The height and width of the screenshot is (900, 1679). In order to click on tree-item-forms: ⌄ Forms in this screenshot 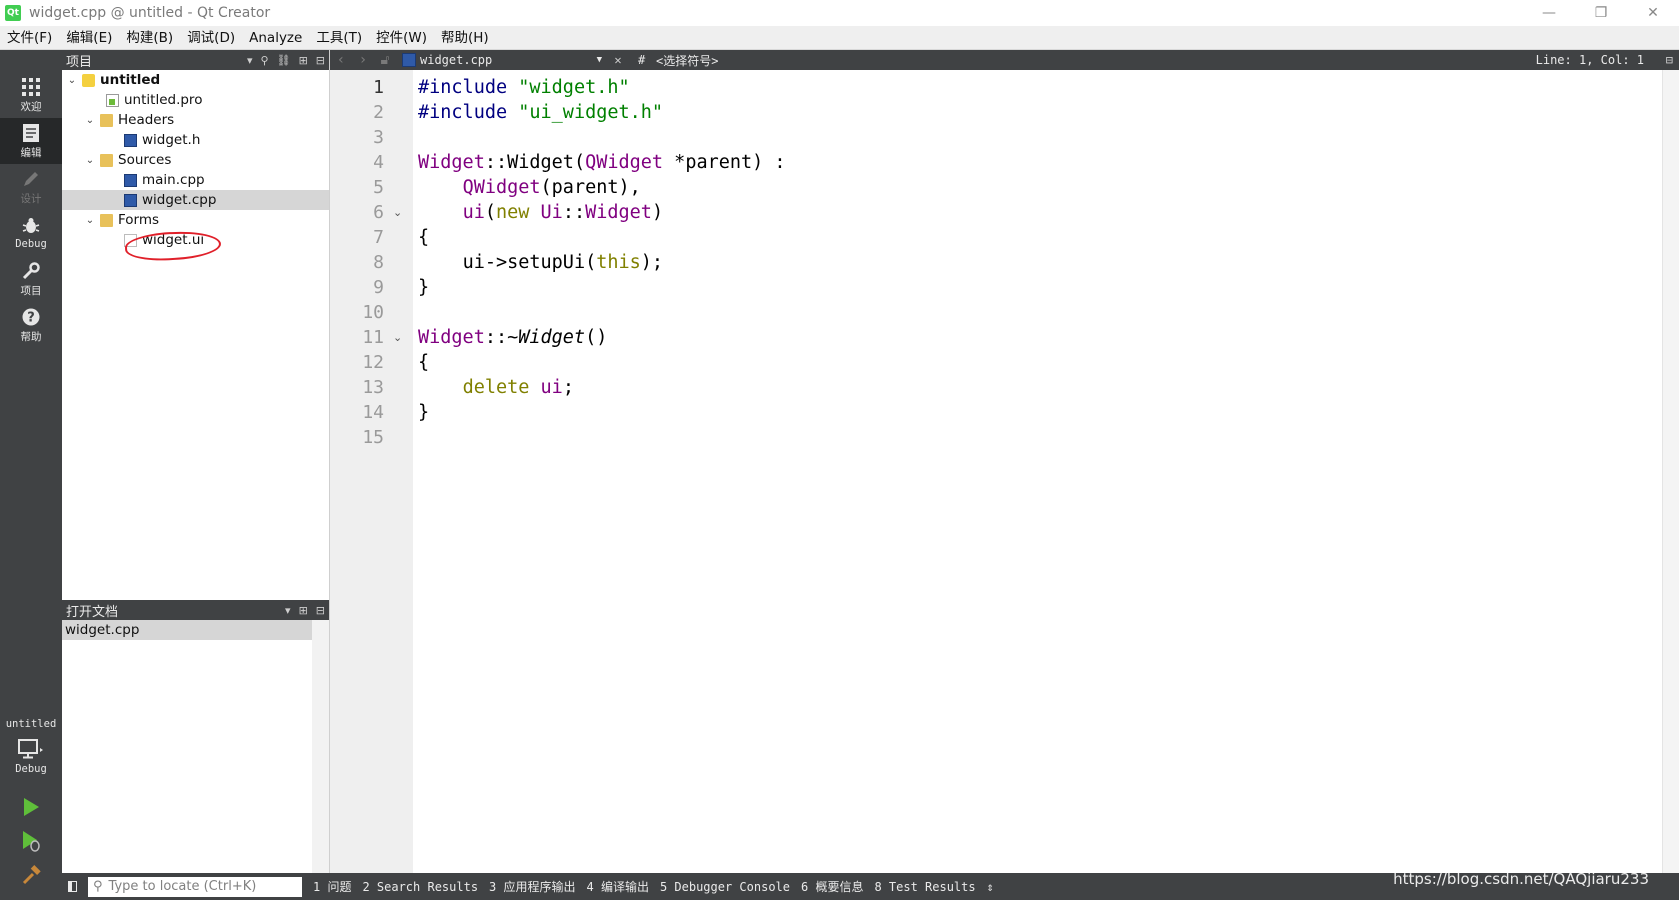, I will do `click(121, 220)`.